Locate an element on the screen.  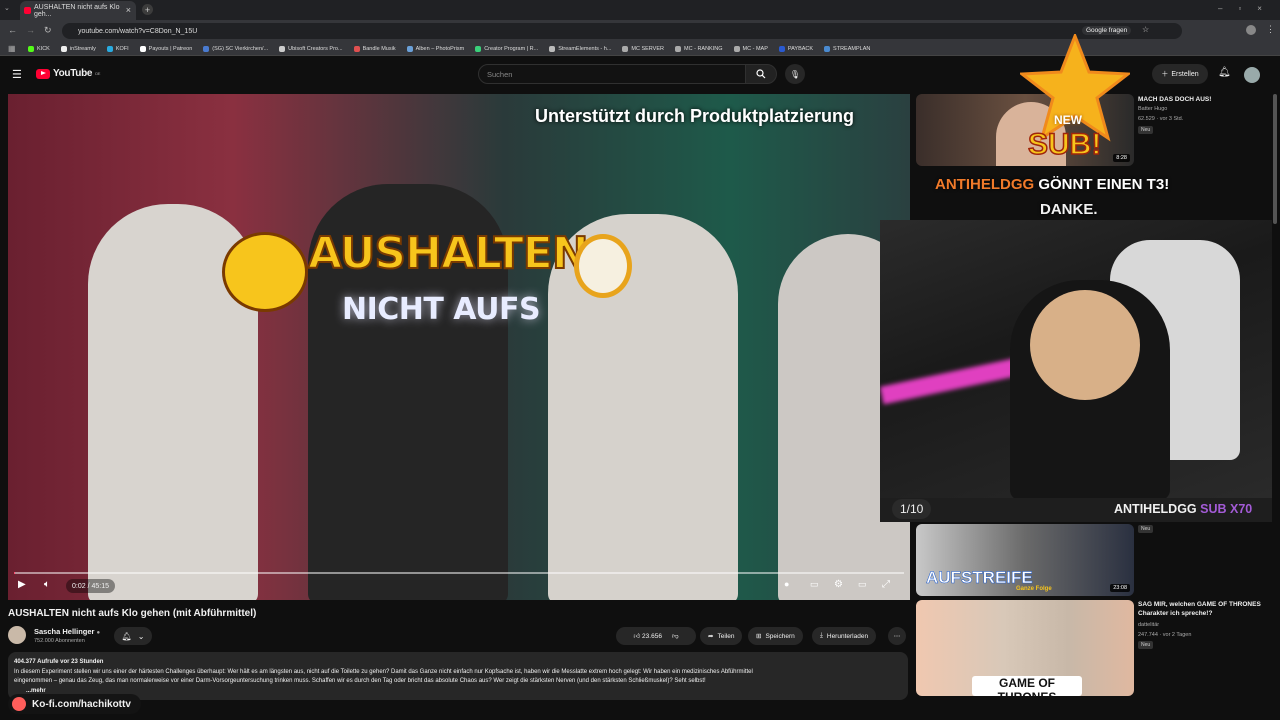
more-icon: ⋯ is located at coordinates (897, 636).